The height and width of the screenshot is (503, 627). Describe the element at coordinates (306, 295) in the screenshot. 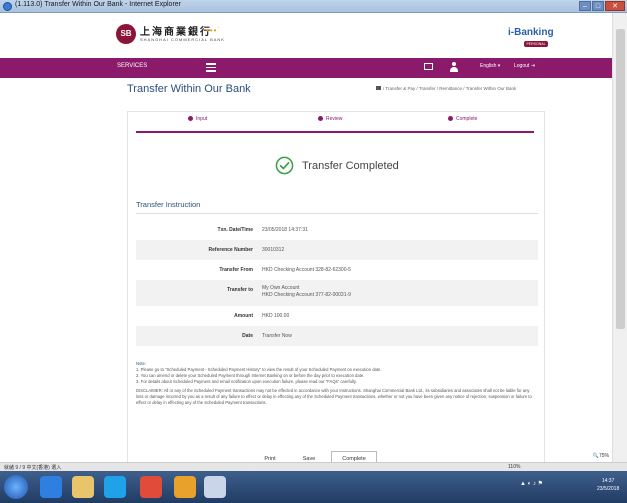

I see `row-value-line2: HKD Checking Account 377-82-00031-9` at that location.